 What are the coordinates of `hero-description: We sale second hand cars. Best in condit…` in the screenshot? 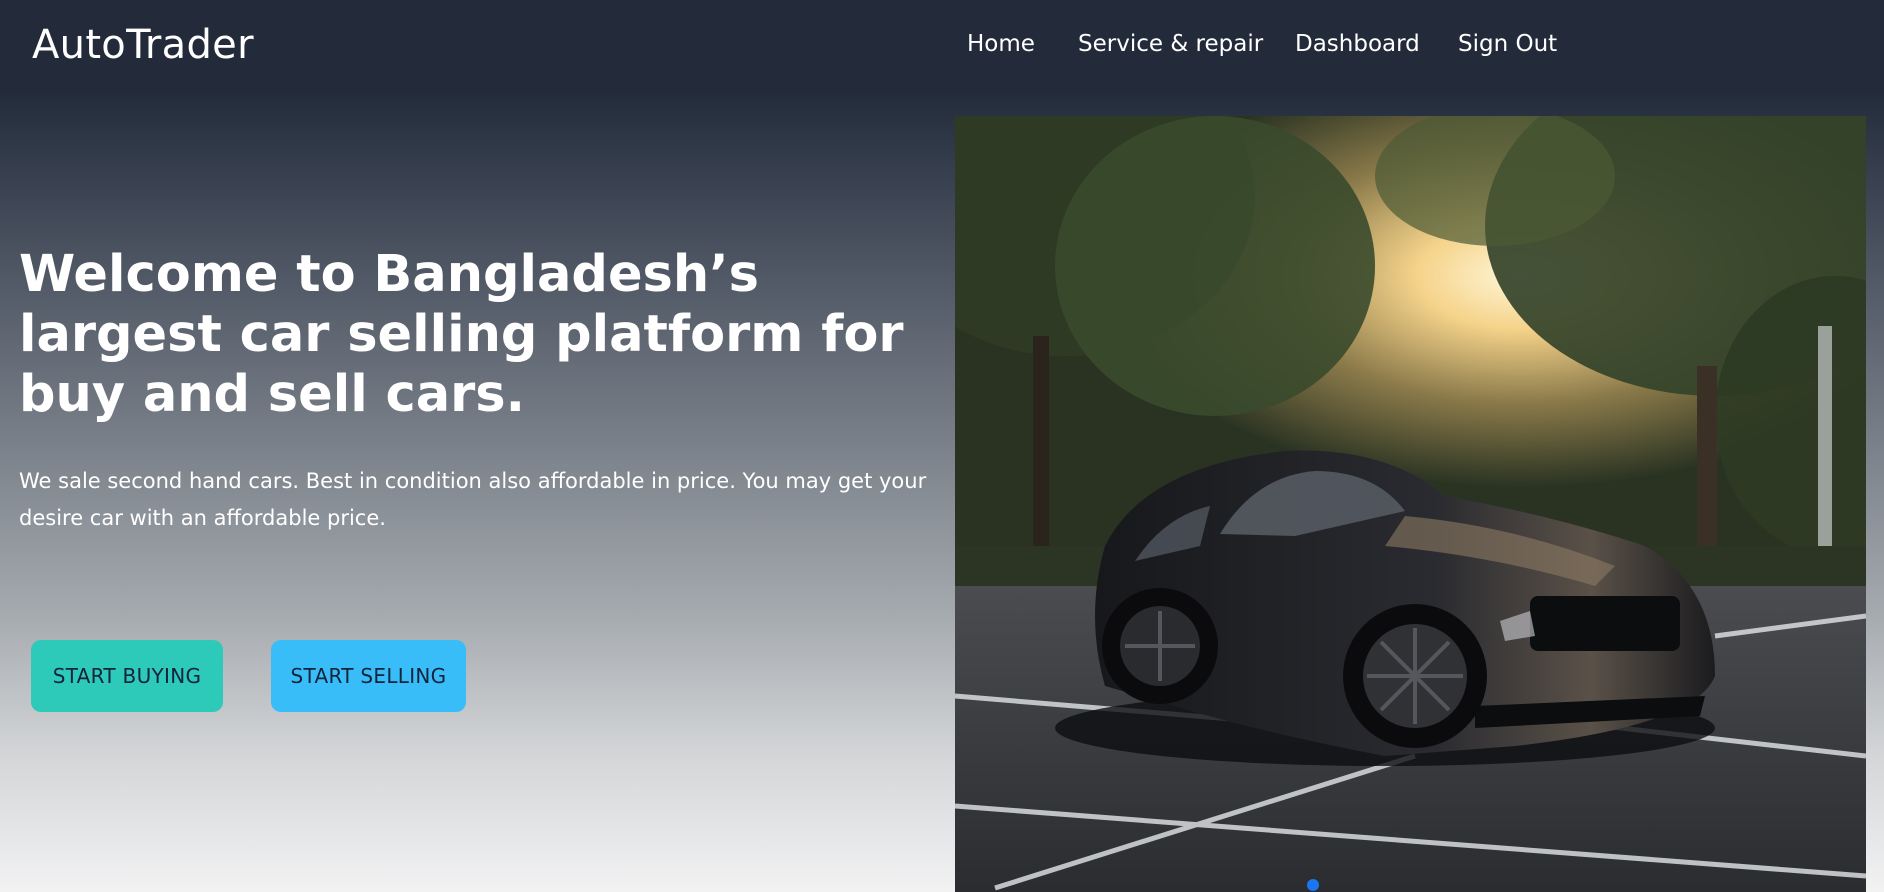 It's located at (473, 499).